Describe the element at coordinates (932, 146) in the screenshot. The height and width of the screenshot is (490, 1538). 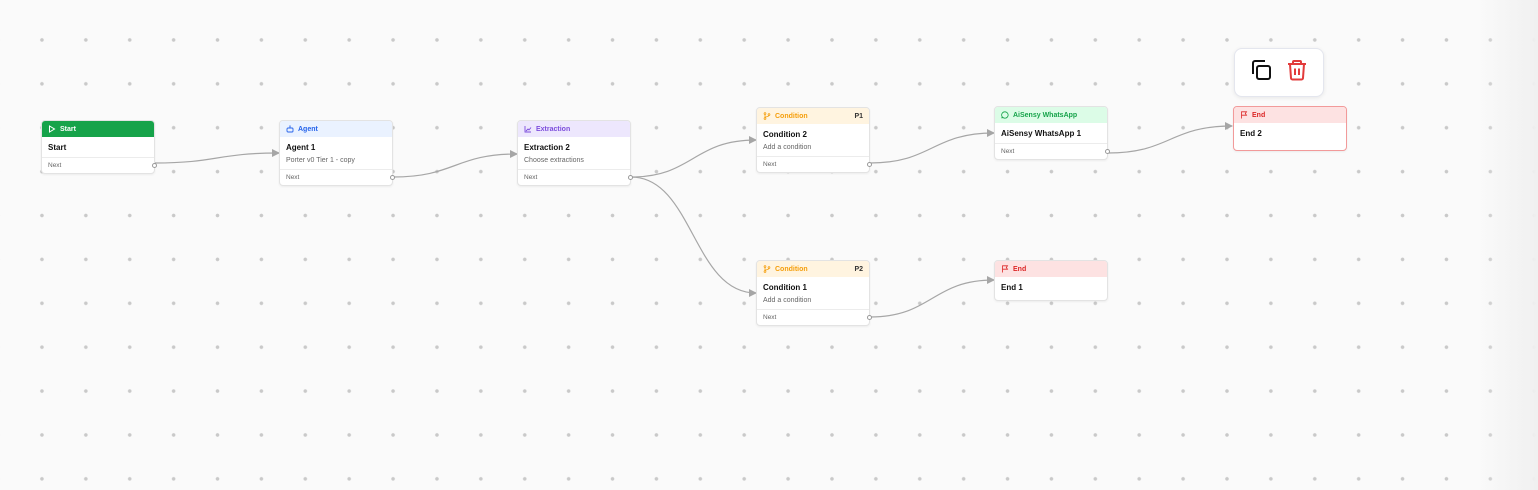
I see `edge-condition2-whatsapp` at that location.